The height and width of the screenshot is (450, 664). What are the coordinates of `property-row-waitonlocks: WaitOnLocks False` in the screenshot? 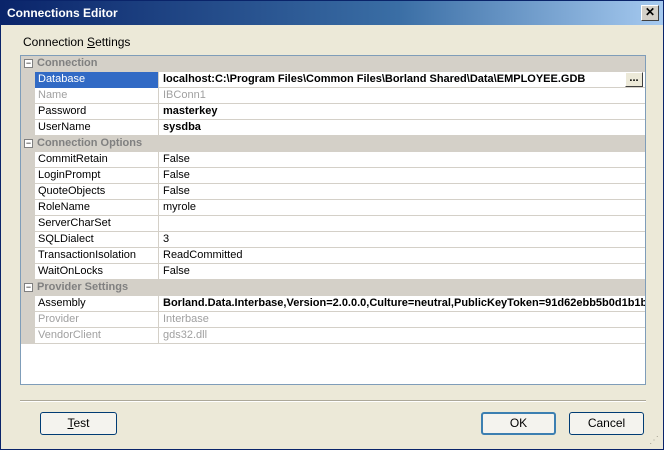 It's located at (333, 272).